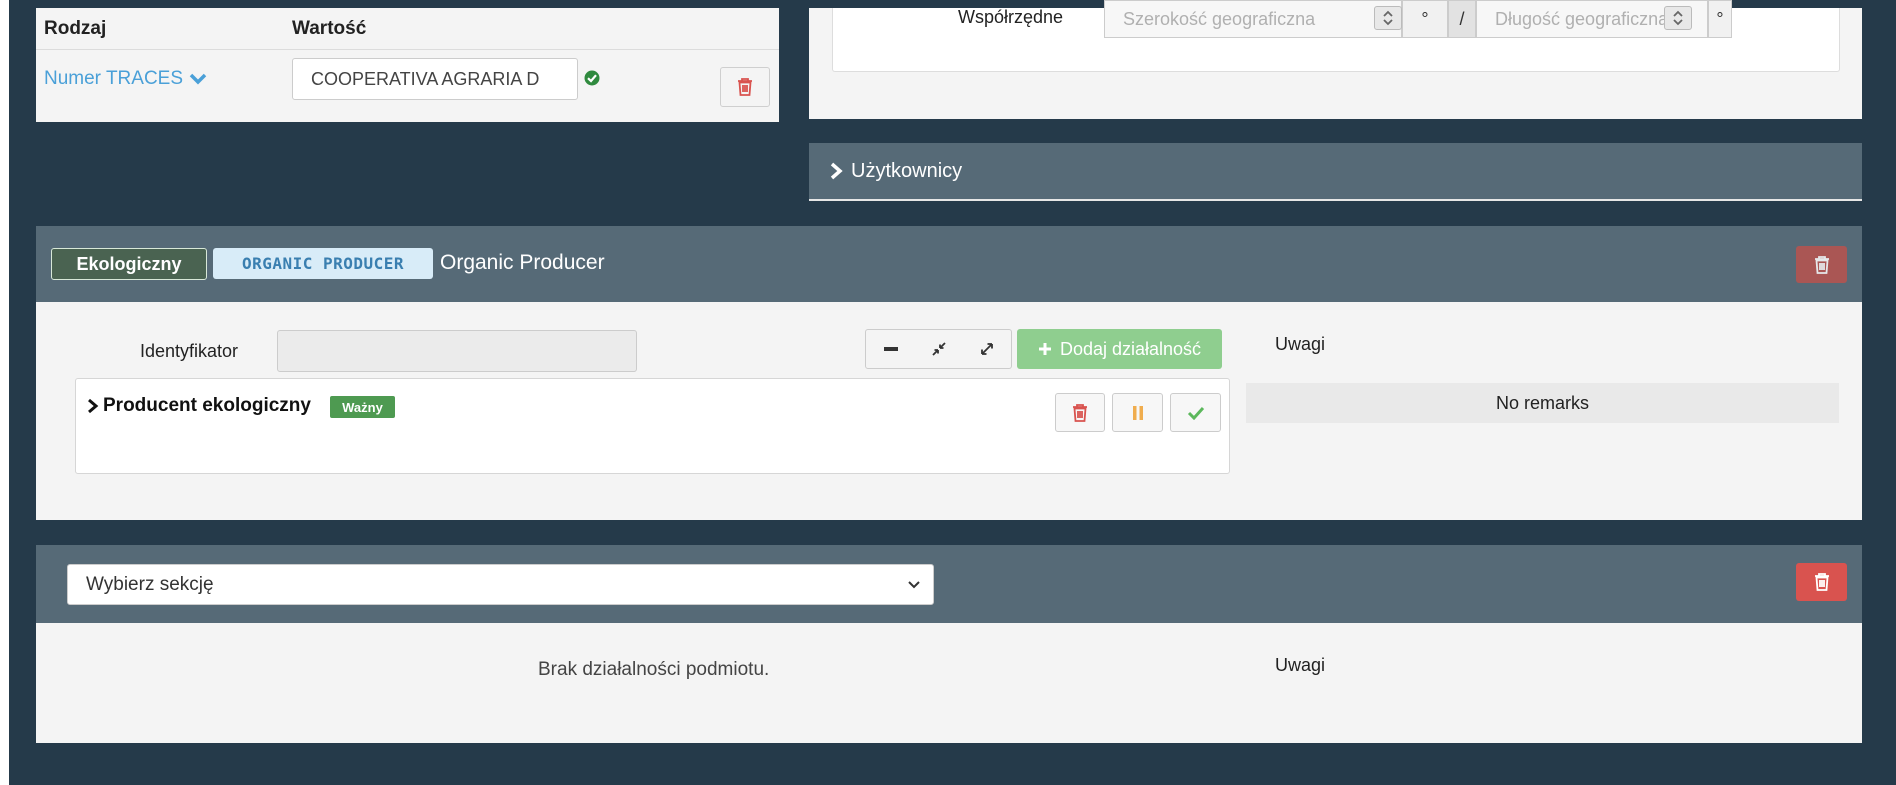 The height and width of the screenshot is (785, 1896). Describe the element at coordinates (114, 78) in the screenshot. I see `identifier-type-label: Numer TRACES` at that location.